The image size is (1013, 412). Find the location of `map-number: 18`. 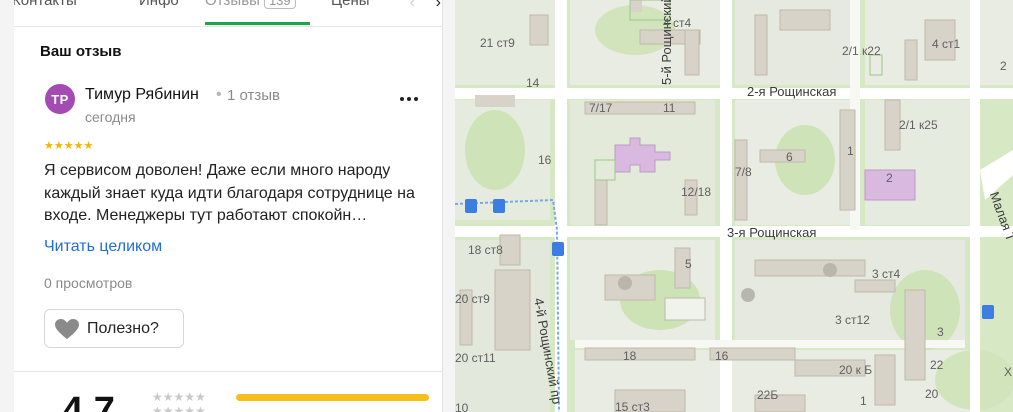

map-number: 18 is located at coordinates (630, 356).